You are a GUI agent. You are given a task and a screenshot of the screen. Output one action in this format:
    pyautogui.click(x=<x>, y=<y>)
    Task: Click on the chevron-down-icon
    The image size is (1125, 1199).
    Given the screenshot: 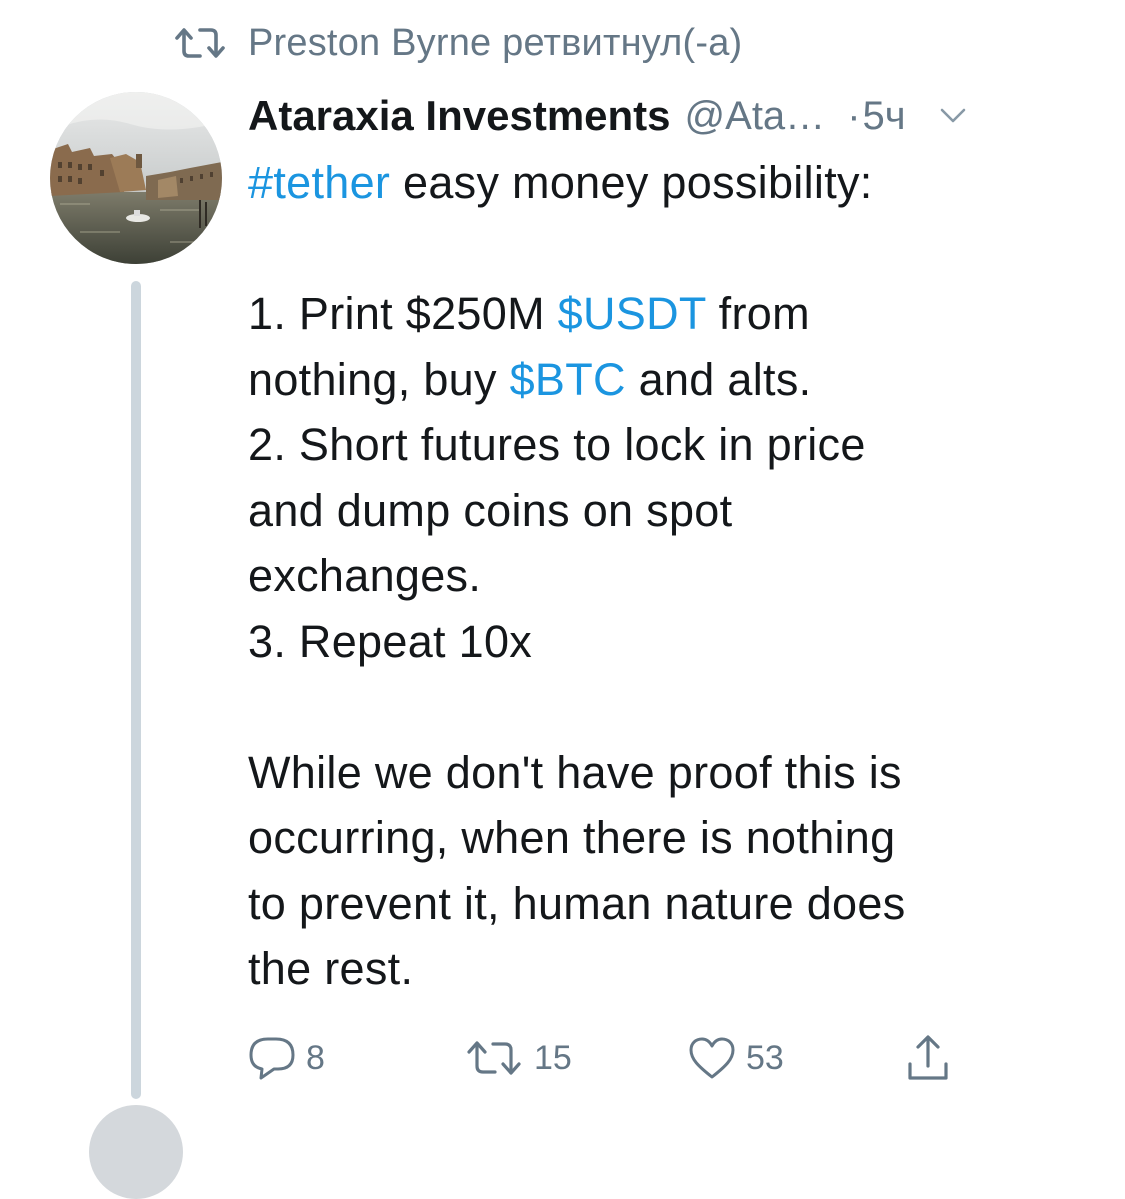 What is the action you would take?
    pyautogui.click(x=953, y=116)
    